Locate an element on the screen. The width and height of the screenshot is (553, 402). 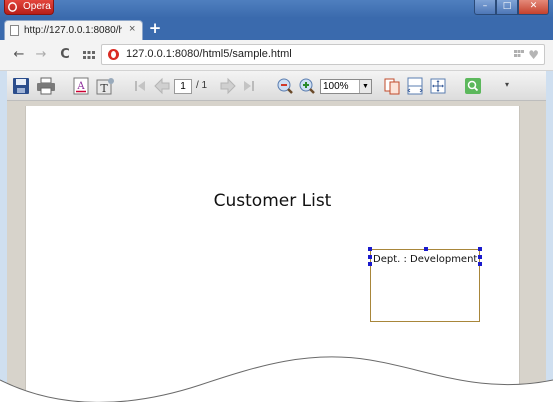
reload-button: C is located at coordinates (65, 55).